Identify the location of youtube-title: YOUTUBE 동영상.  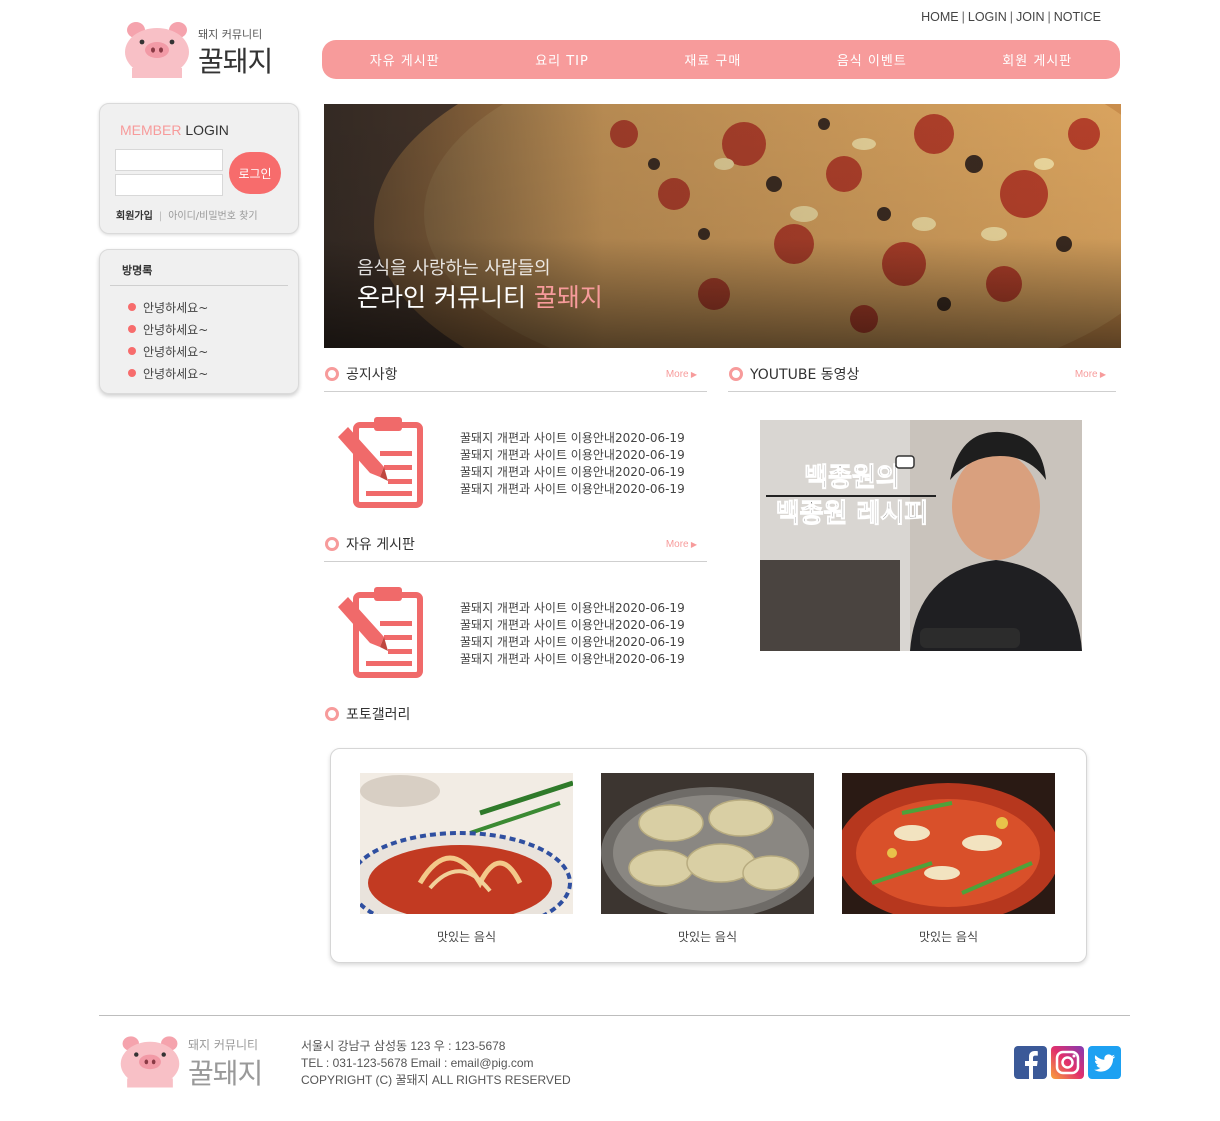
(805, 375).